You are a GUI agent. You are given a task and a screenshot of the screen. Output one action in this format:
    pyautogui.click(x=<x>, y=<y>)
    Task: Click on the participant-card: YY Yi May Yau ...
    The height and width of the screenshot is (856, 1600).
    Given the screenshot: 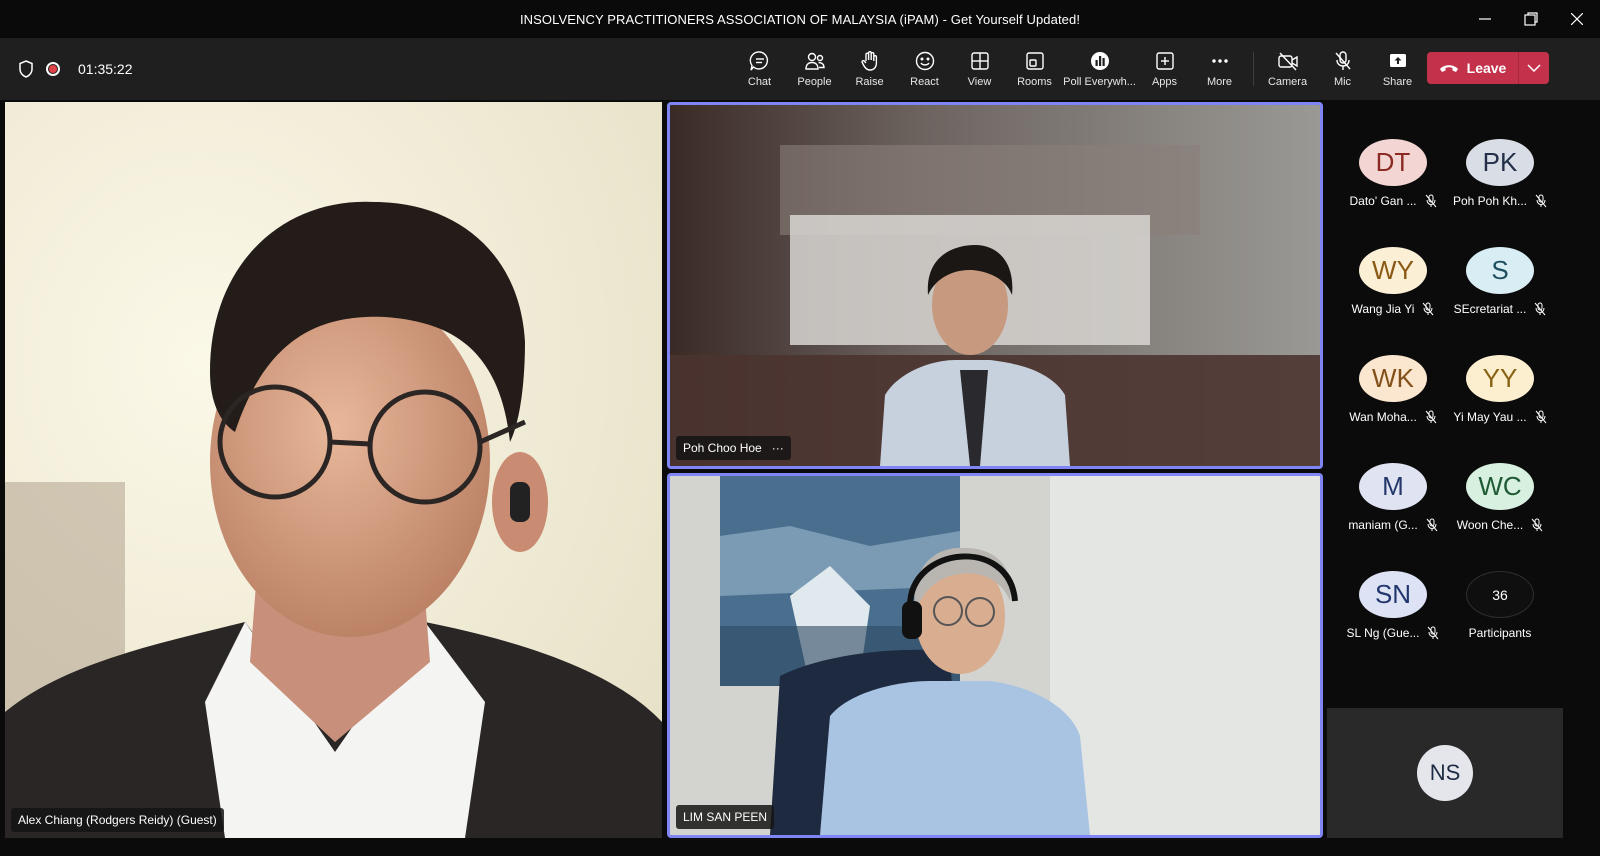 What is the action you would take?
    pyautogui.click(x=1500, y=371)
    